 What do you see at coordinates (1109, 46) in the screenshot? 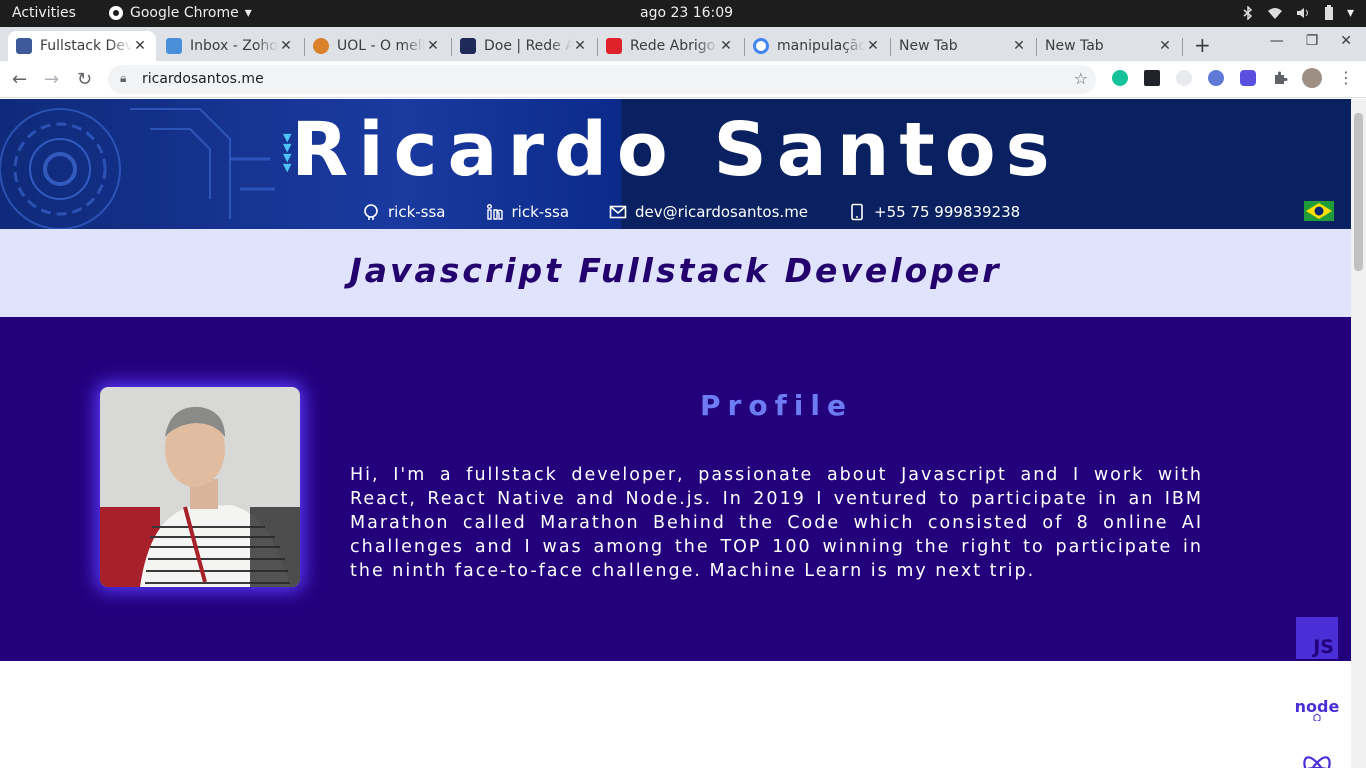
I see `tab-new-2: New Tab ✕` at bounding box center [1109, 46].